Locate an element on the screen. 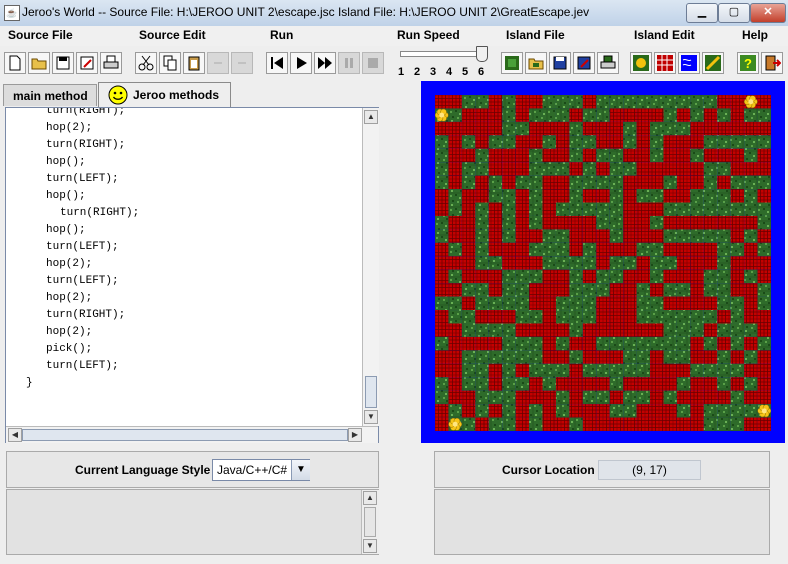 This screenshot has width=788, height=564. chevron-down-icon: ▼ is located at coordinates (300, 470).